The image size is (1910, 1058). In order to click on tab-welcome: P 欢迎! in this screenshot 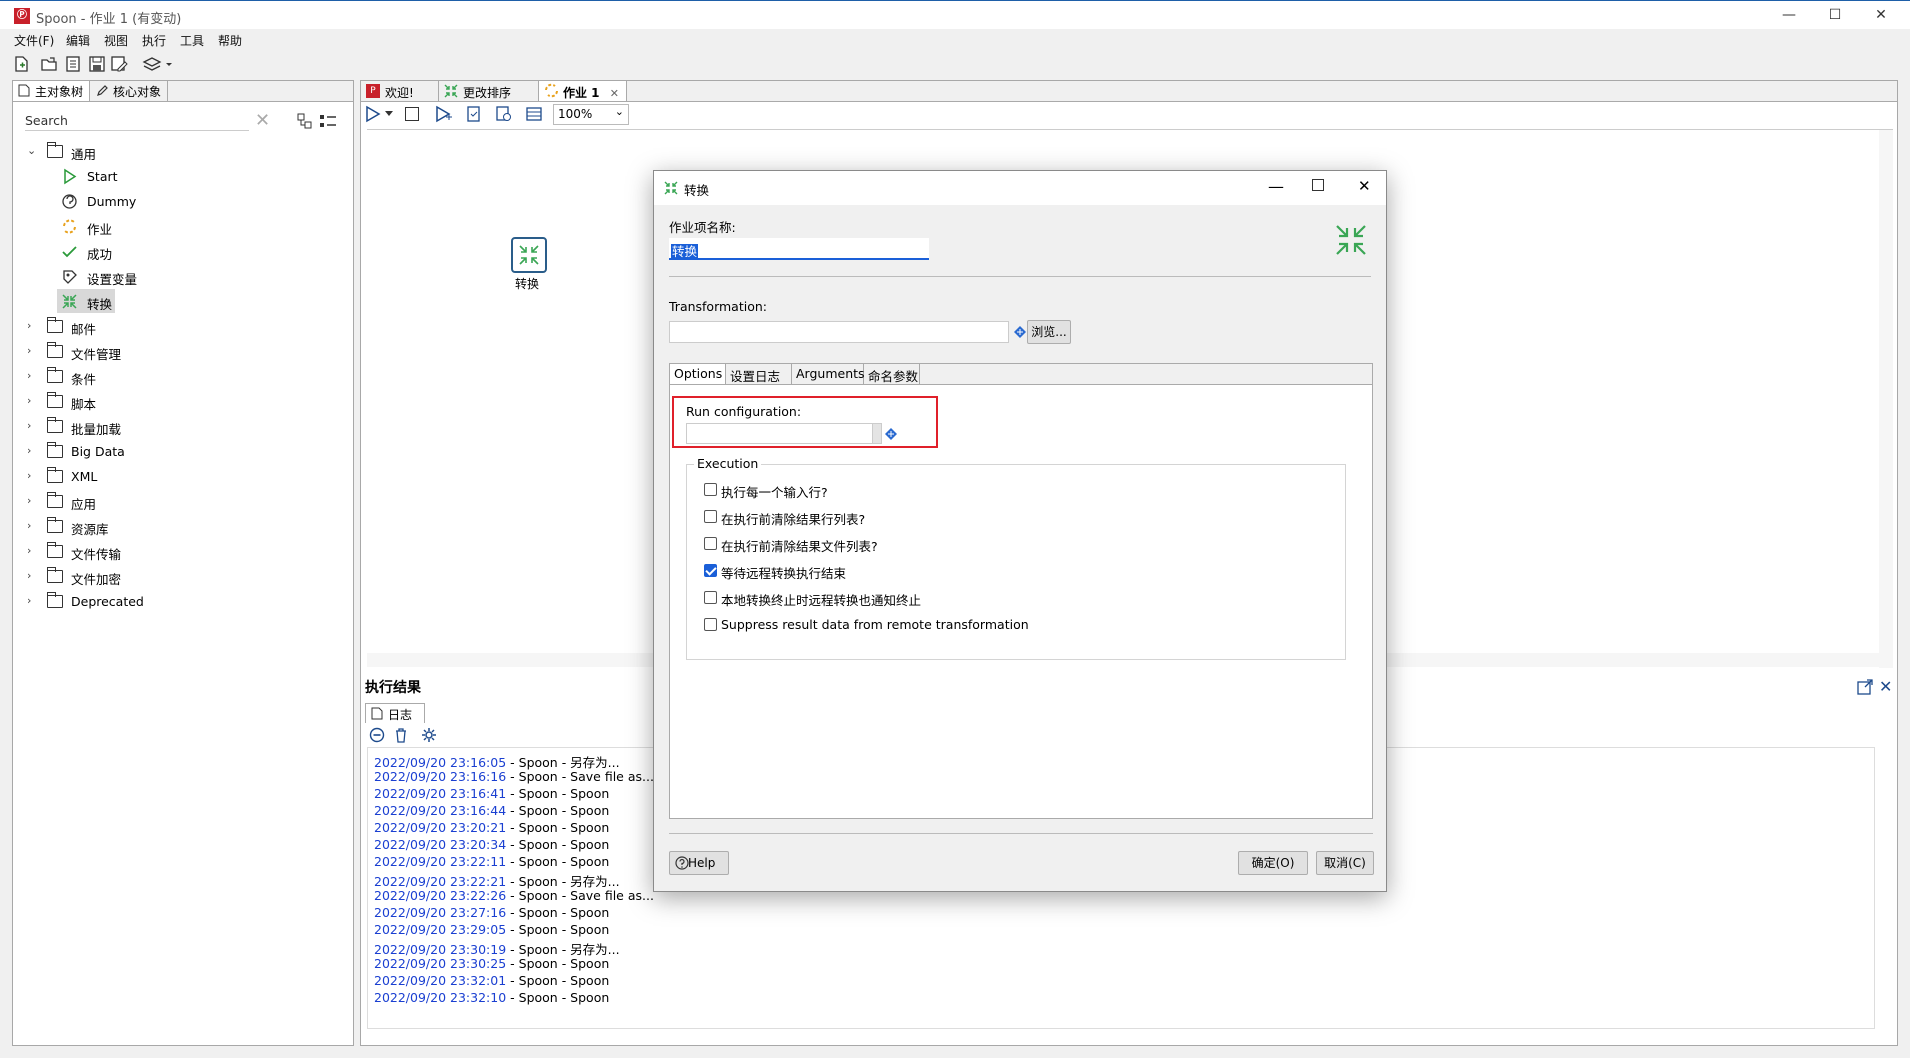, I will do `click(400, 91)`.